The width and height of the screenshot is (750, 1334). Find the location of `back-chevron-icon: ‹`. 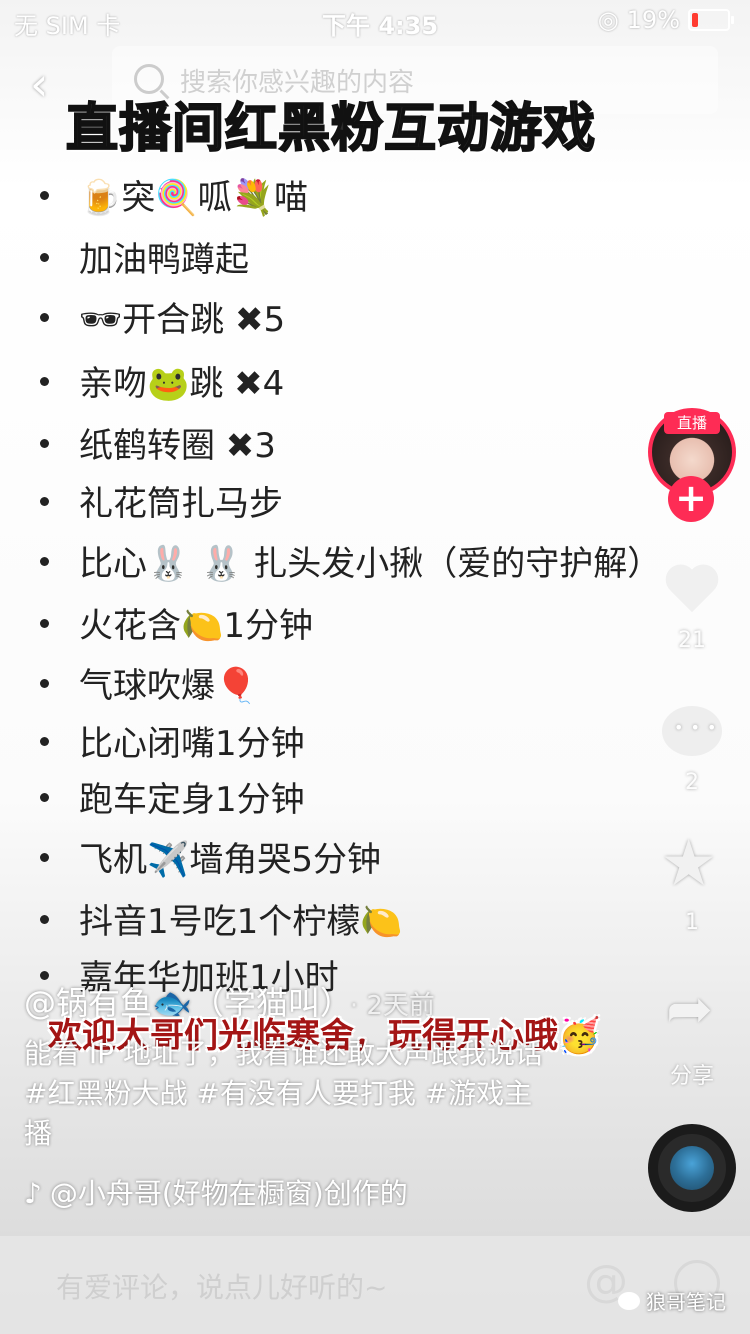

back-chevron-icon: ‹ is located at coordinates (50, 84).